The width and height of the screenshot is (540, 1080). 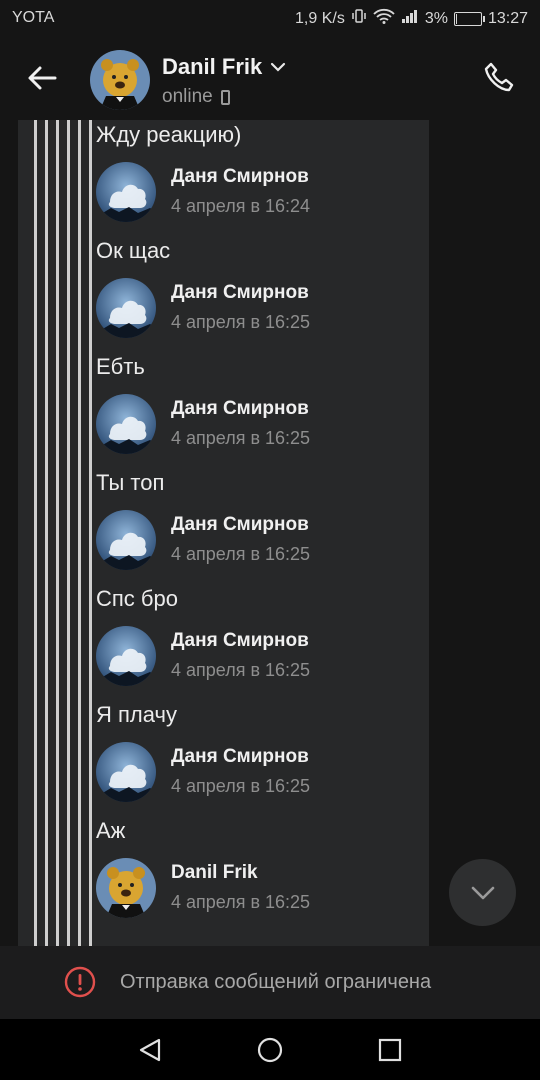 I want to click on status-icons: 1,9 K/s 3% 13:27, so click(x=411, y=18).